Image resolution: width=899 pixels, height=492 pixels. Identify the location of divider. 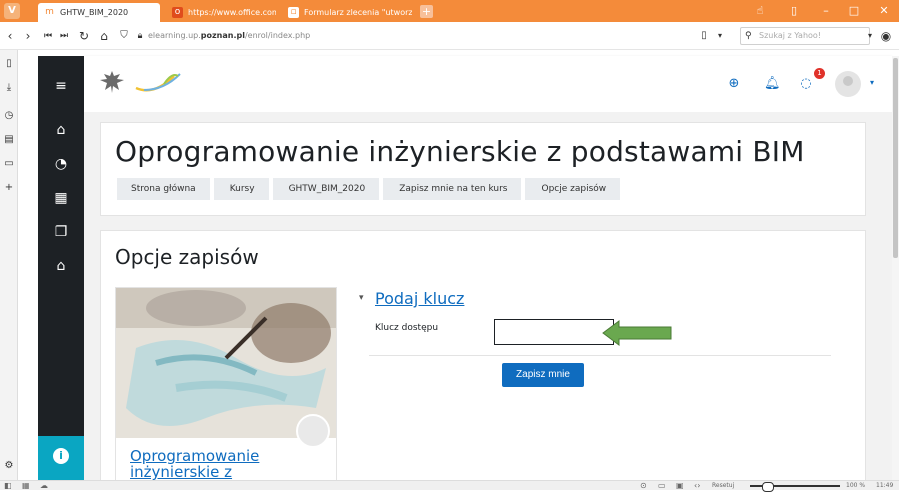
(600, 355).